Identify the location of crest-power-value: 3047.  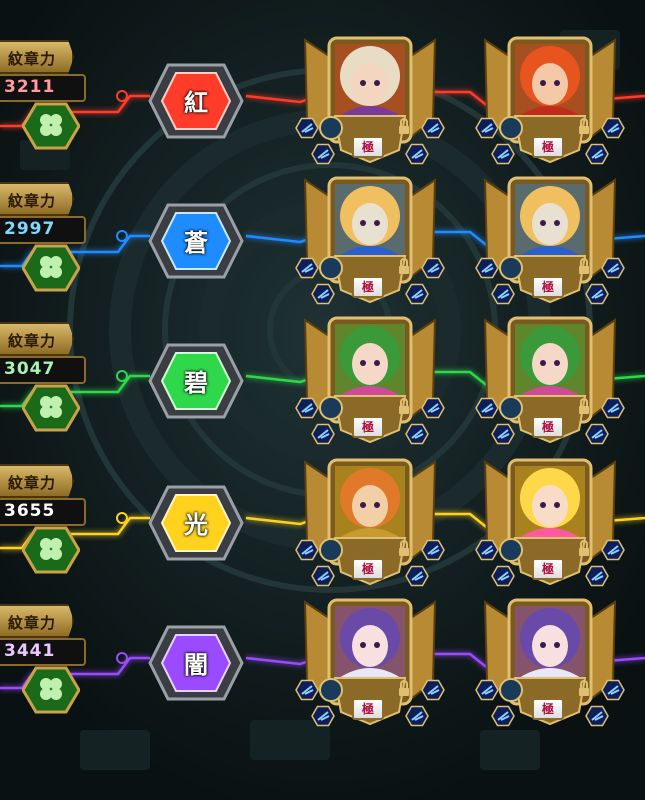
(30, 369).